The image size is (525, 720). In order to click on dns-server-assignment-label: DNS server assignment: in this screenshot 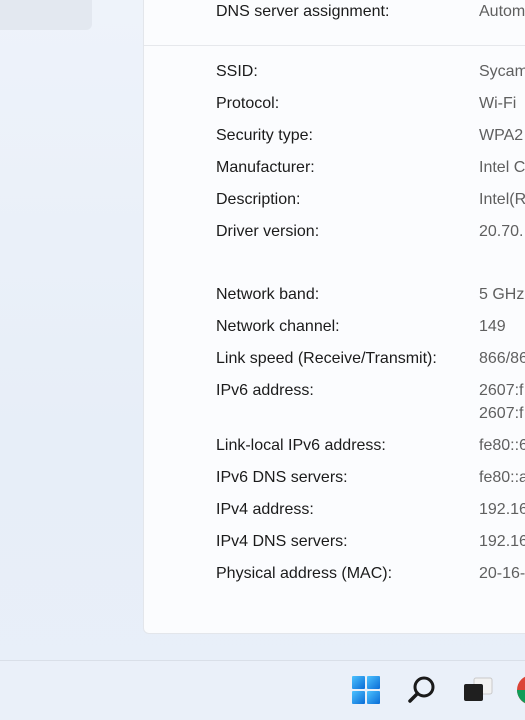, I will do `click(303, 11)`.